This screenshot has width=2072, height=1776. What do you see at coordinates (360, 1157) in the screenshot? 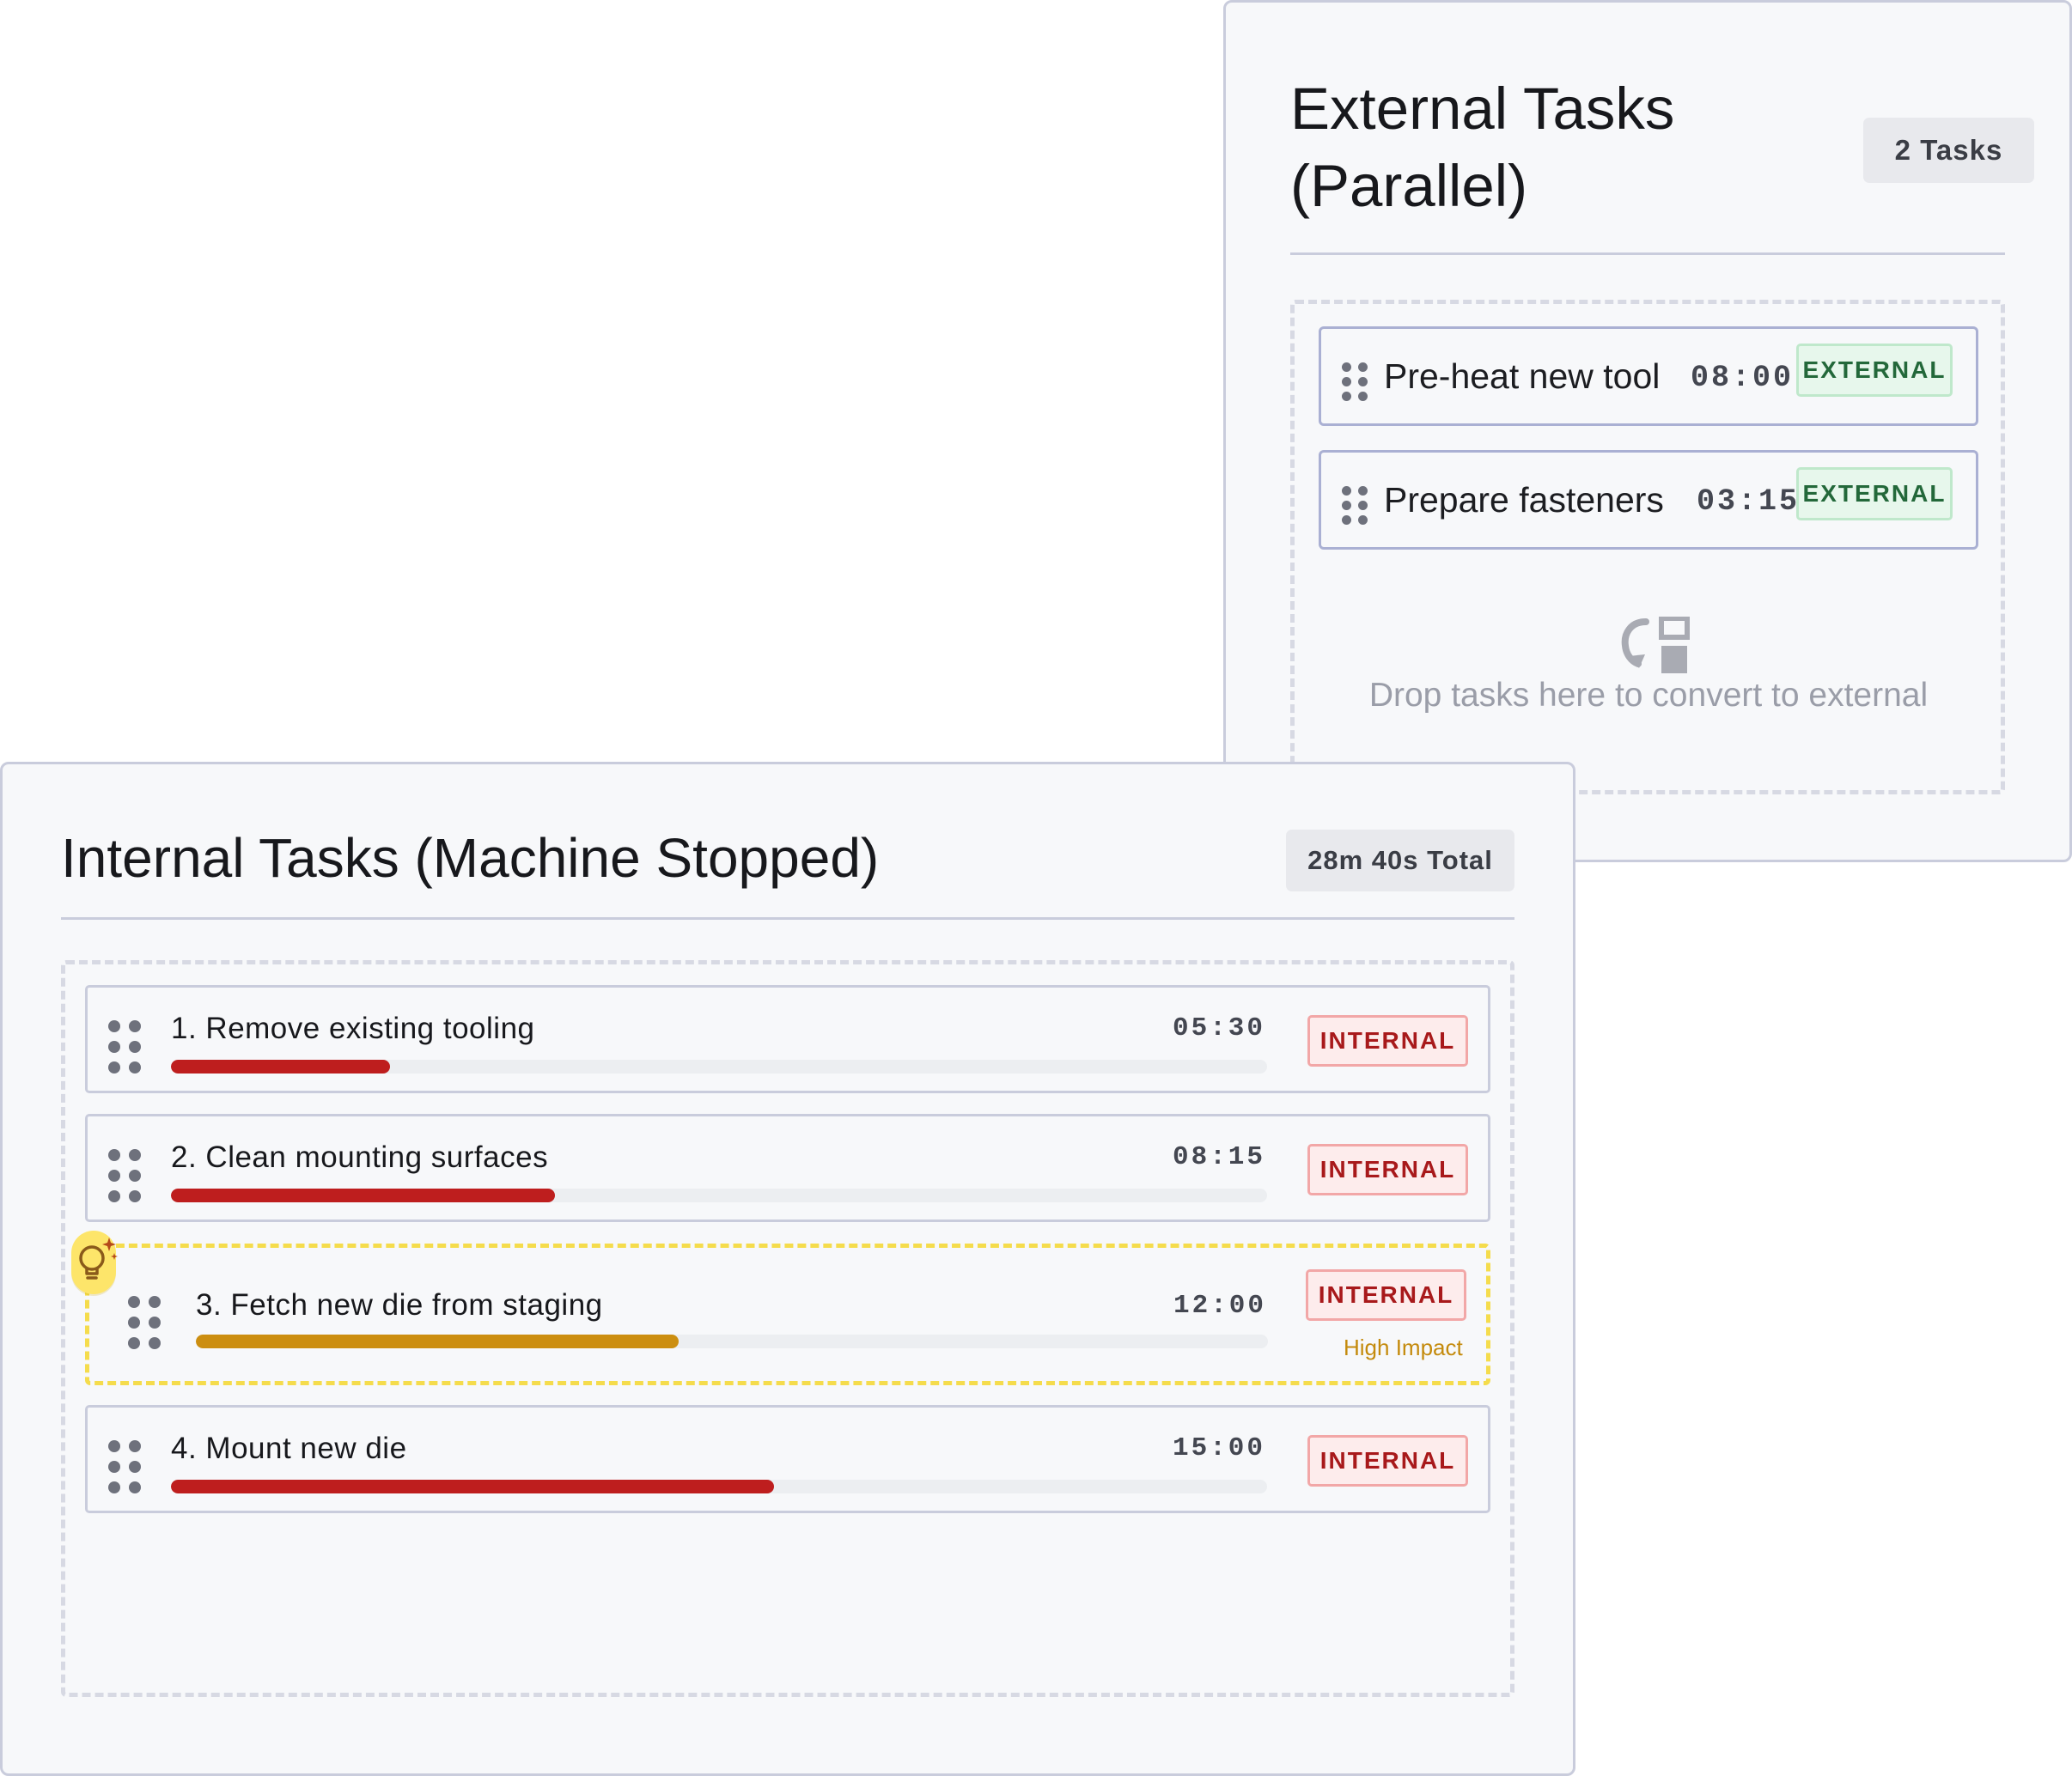
I see `task-title: 2. Clean mounting surfaces` at bounding box center [360, 1157].